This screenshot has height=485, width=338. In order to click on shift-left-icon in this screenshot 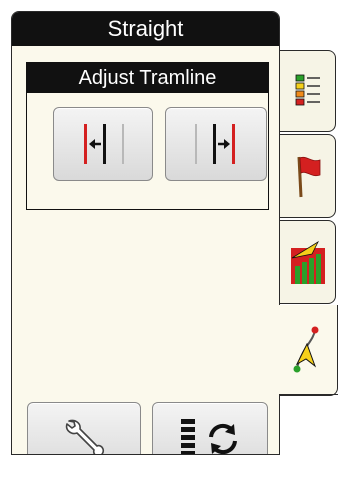, I will do `click(104, 144)`.